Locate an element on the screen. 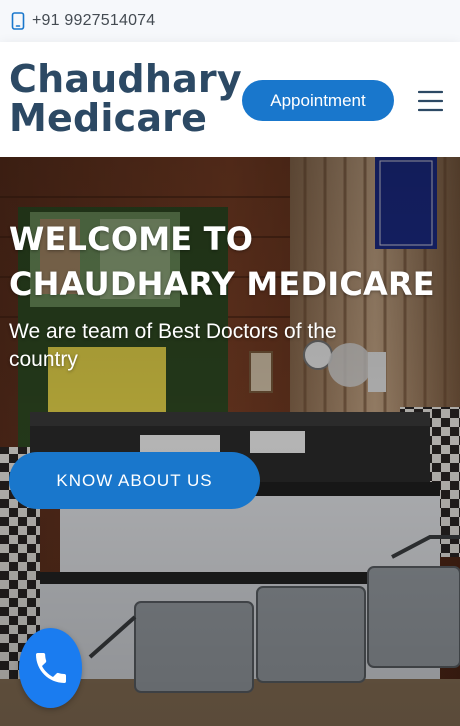  hero-title-line-1: WELCOME TO is located at coordinates (131, 239).